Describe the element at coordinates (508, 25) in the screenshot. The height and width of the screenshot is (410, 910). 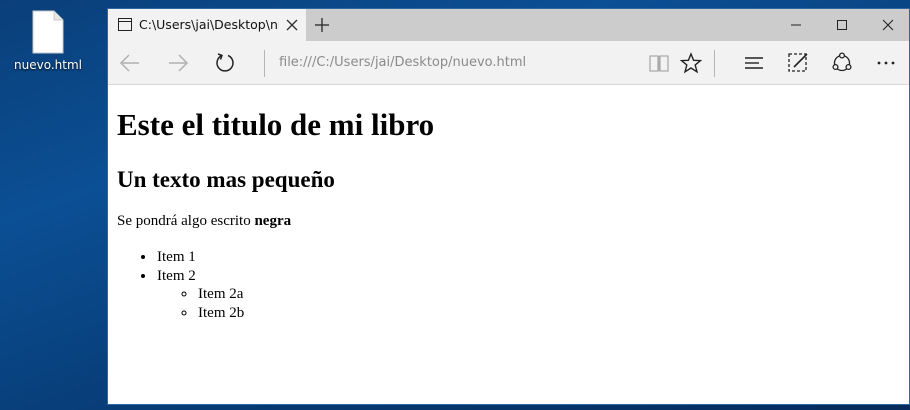
I see `title-bar: C:\Users\jai\Desktop\nu` at that location.